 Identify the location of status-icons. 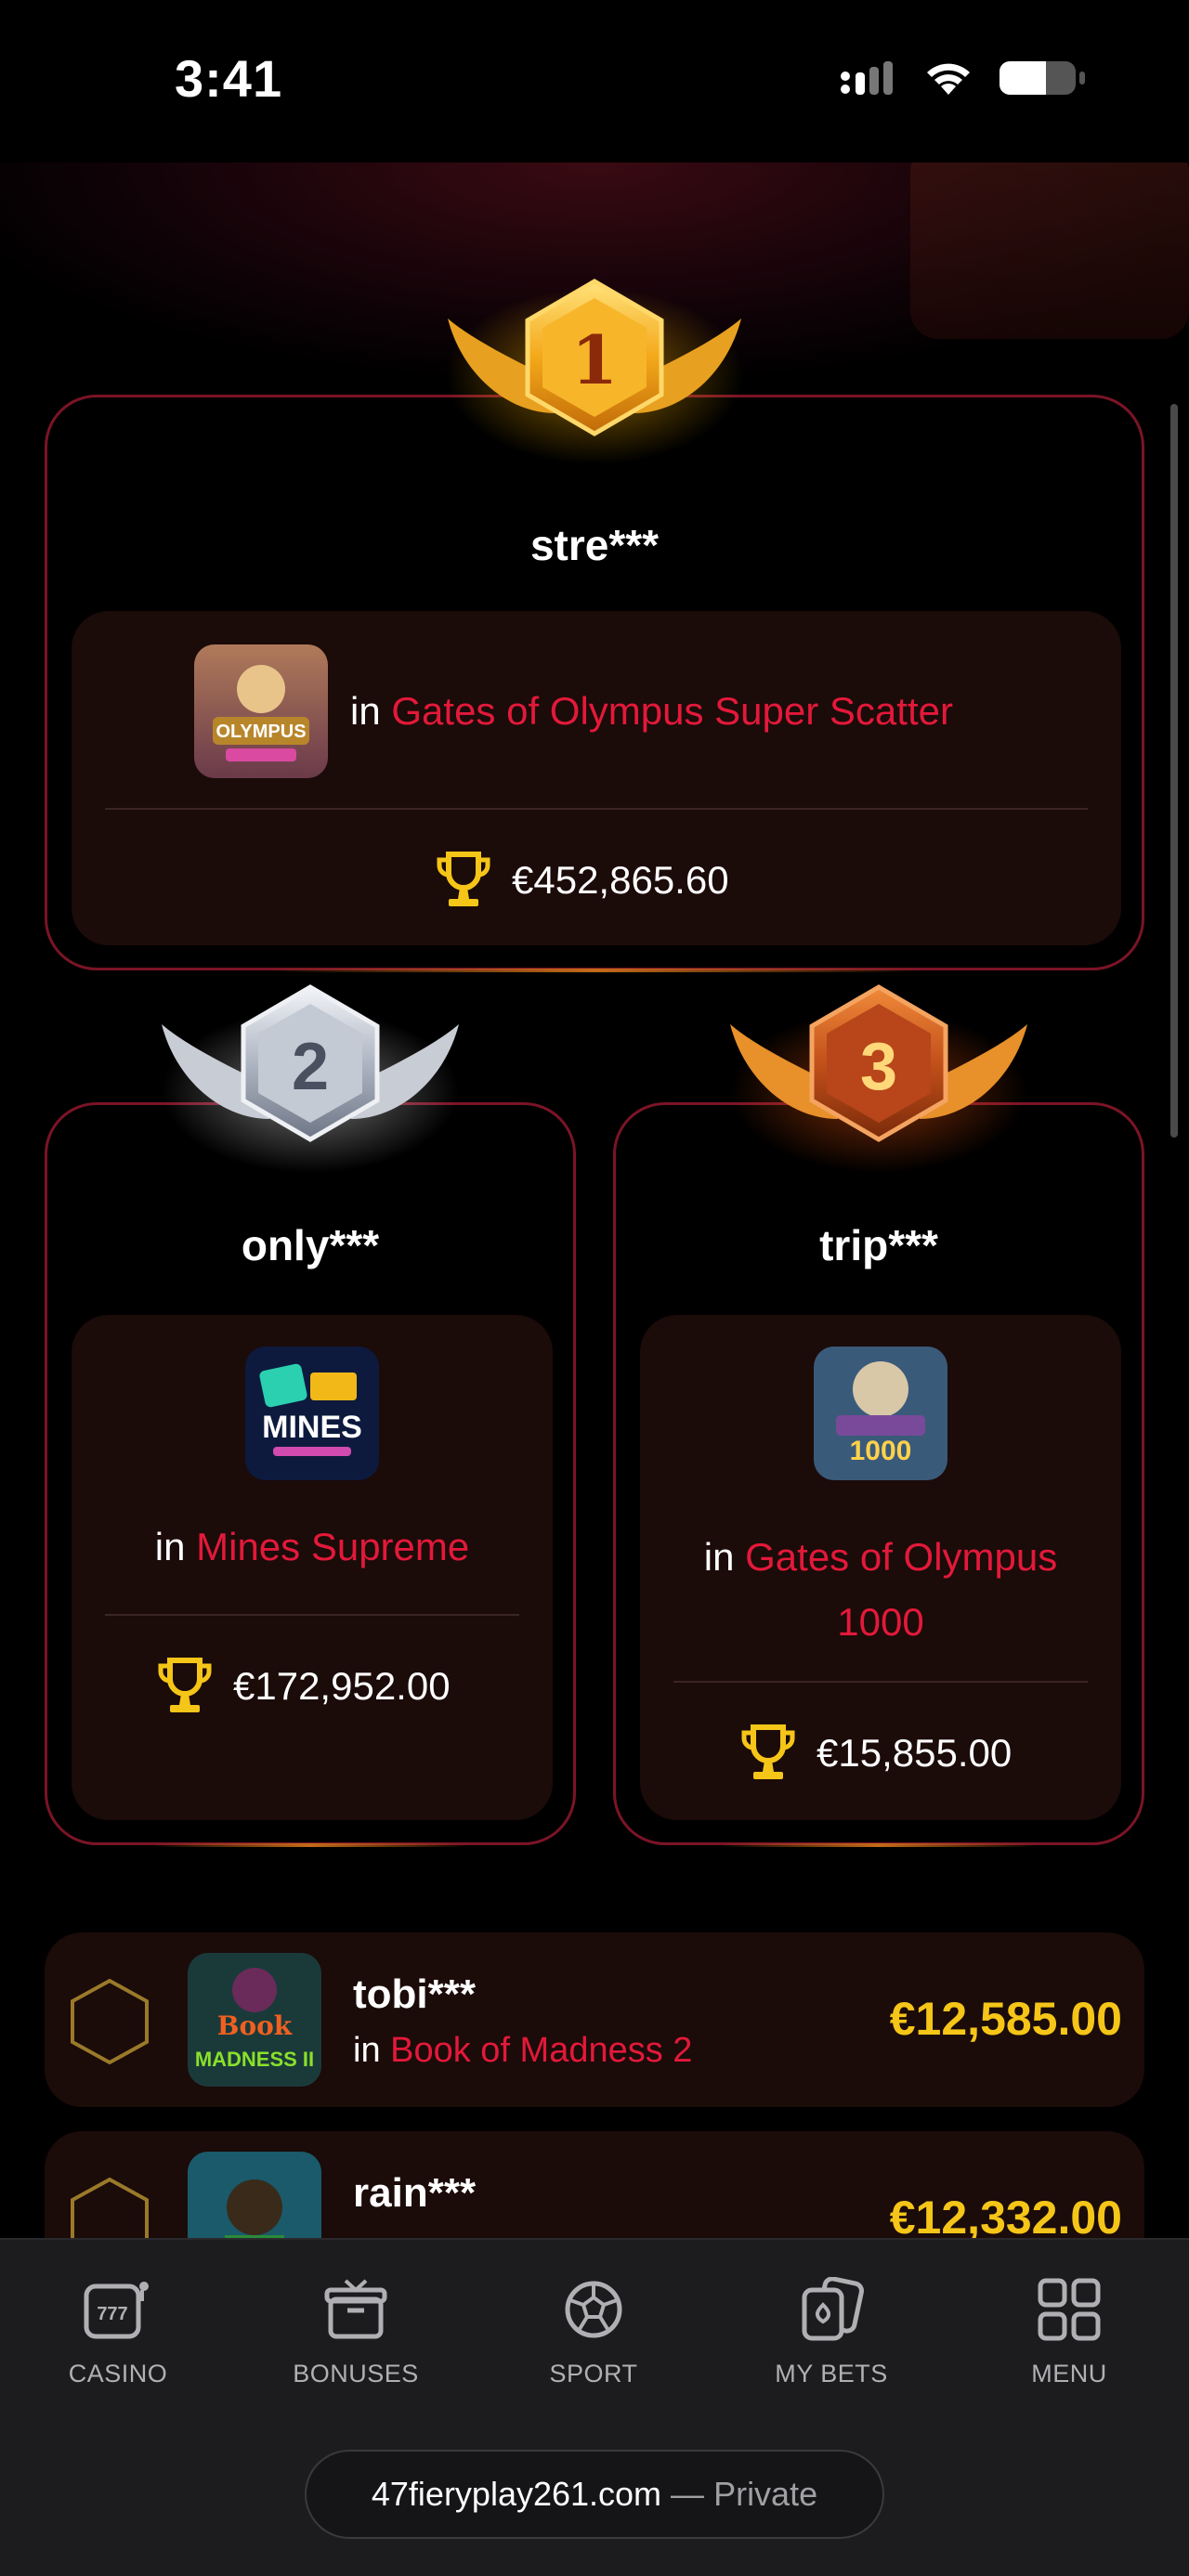
(964, 78).